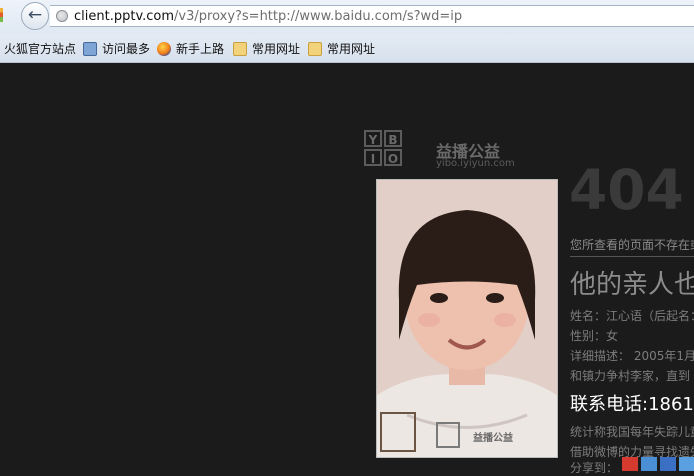 Image resolution: width=694 pixels, height=476 pixels. What do you see at coordinates (164, 48) in the screenshot?
I see `firefox-icon` at bounding box center [164, 48].